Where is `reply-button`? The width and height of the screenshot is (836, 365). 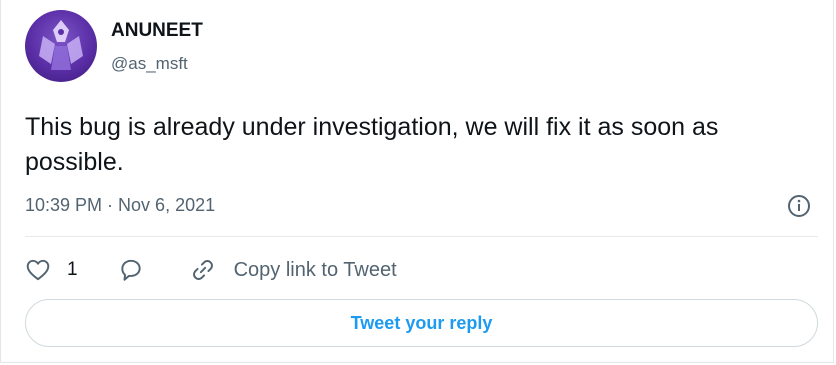
reply-button is located at coordinates (131, 270).